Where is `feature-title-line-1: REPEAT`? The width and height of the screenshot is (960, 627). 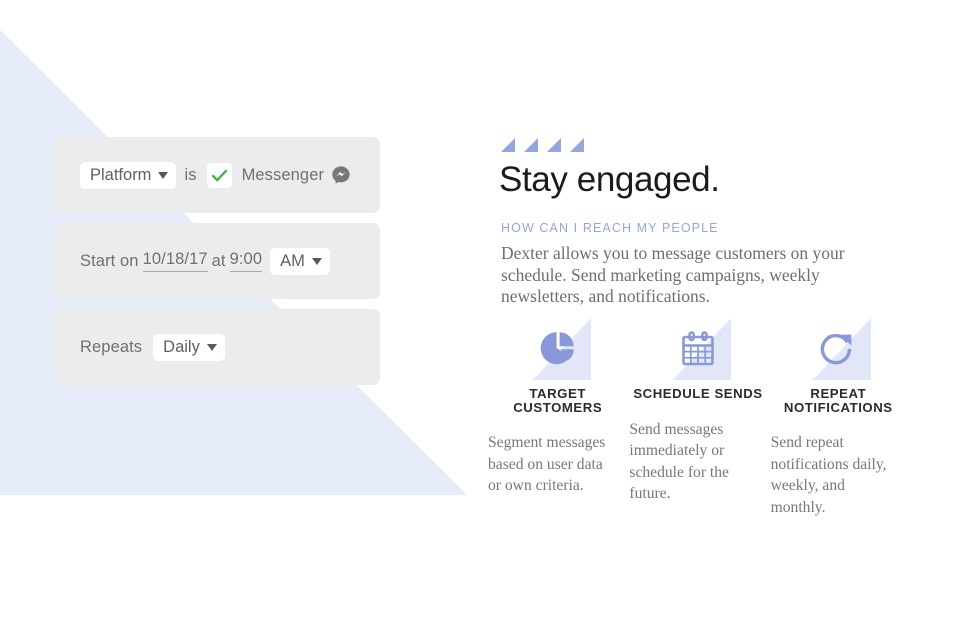 feature-title-line-1: REPEAT is located at coordinates (838, 393).